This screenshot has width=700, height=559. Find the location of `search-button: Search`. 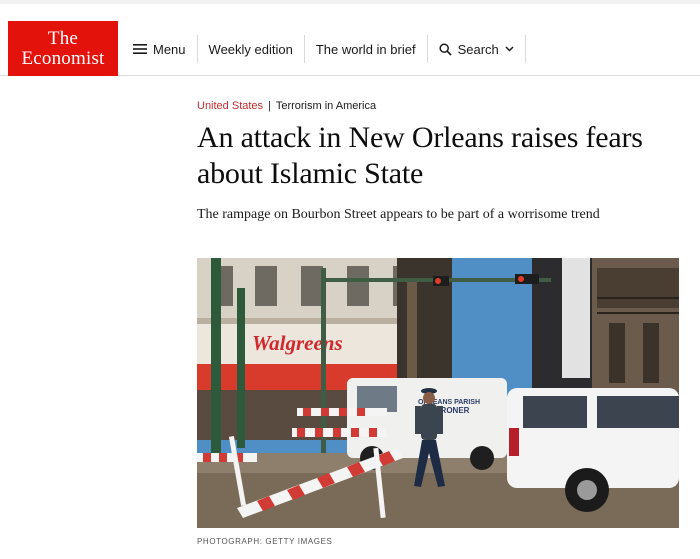

search-button: Search is located at coordinates (477, 49).